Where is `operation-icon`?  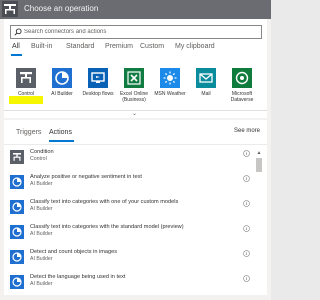 operation-icon is located at coordinates (10, 9).